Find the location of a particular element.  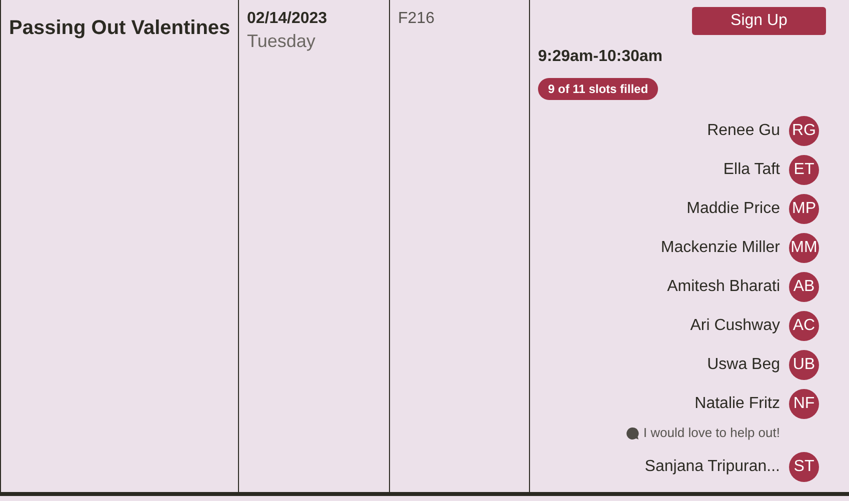

activity-title: Passing Out Valentines is located at coordinates (120, 28).